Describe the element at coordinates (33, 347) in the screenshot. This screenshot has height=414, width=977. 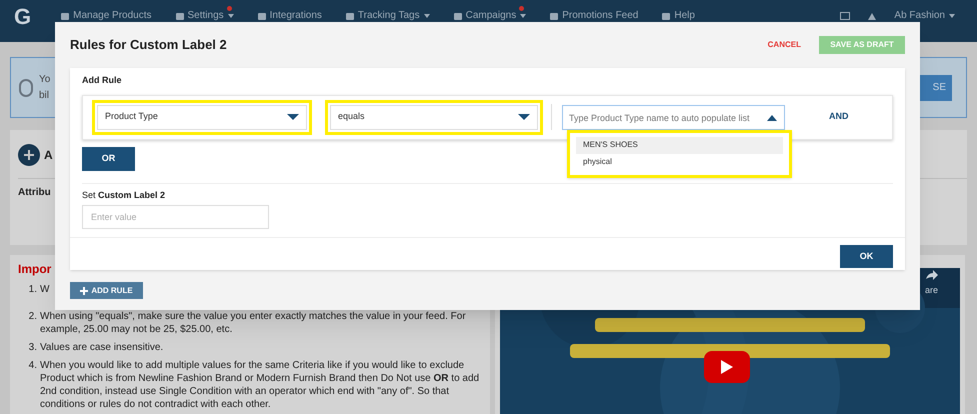
I see `list-number: 3.` at that location.